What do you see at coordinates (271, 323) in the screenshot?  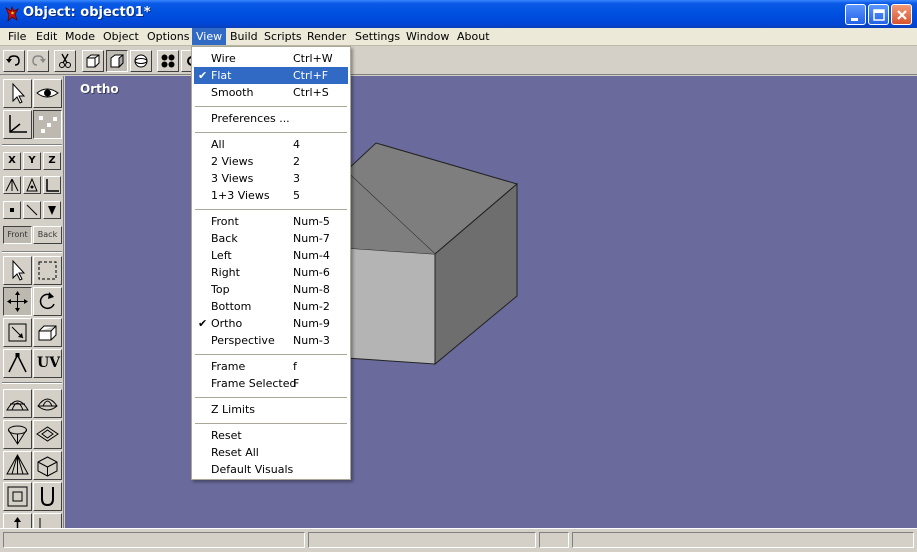 I see `view-menu-item-ortho: ✔ Ortho Num-9` at bounding box center [271, 323].